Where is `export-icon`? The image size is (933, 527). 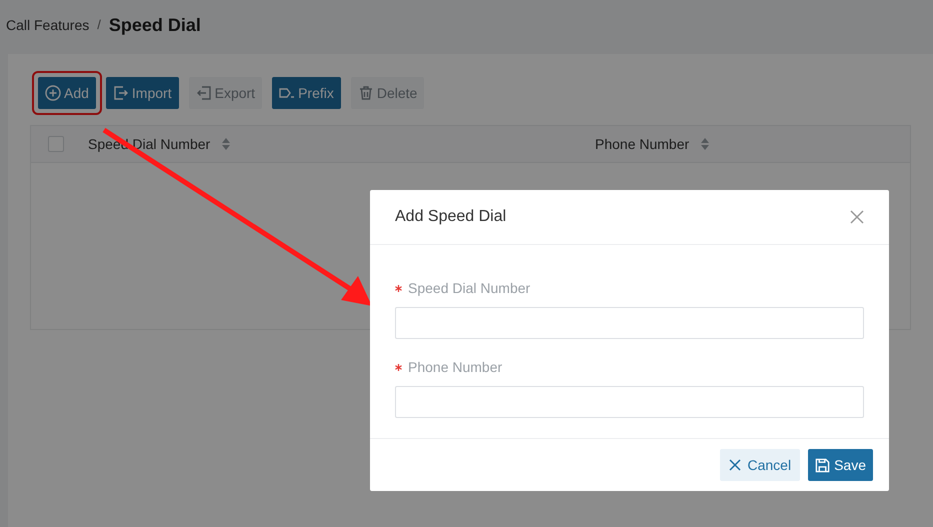 export-icon is located at coordinates (204, 93).